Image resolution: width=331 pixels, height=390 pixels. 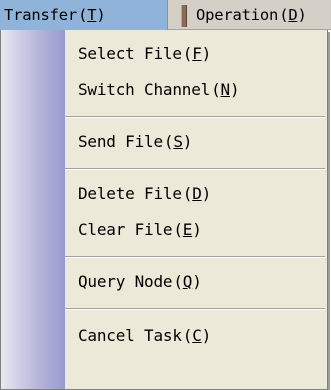 I want to click on menu-item-accel: C, so click(x=197, y=335).